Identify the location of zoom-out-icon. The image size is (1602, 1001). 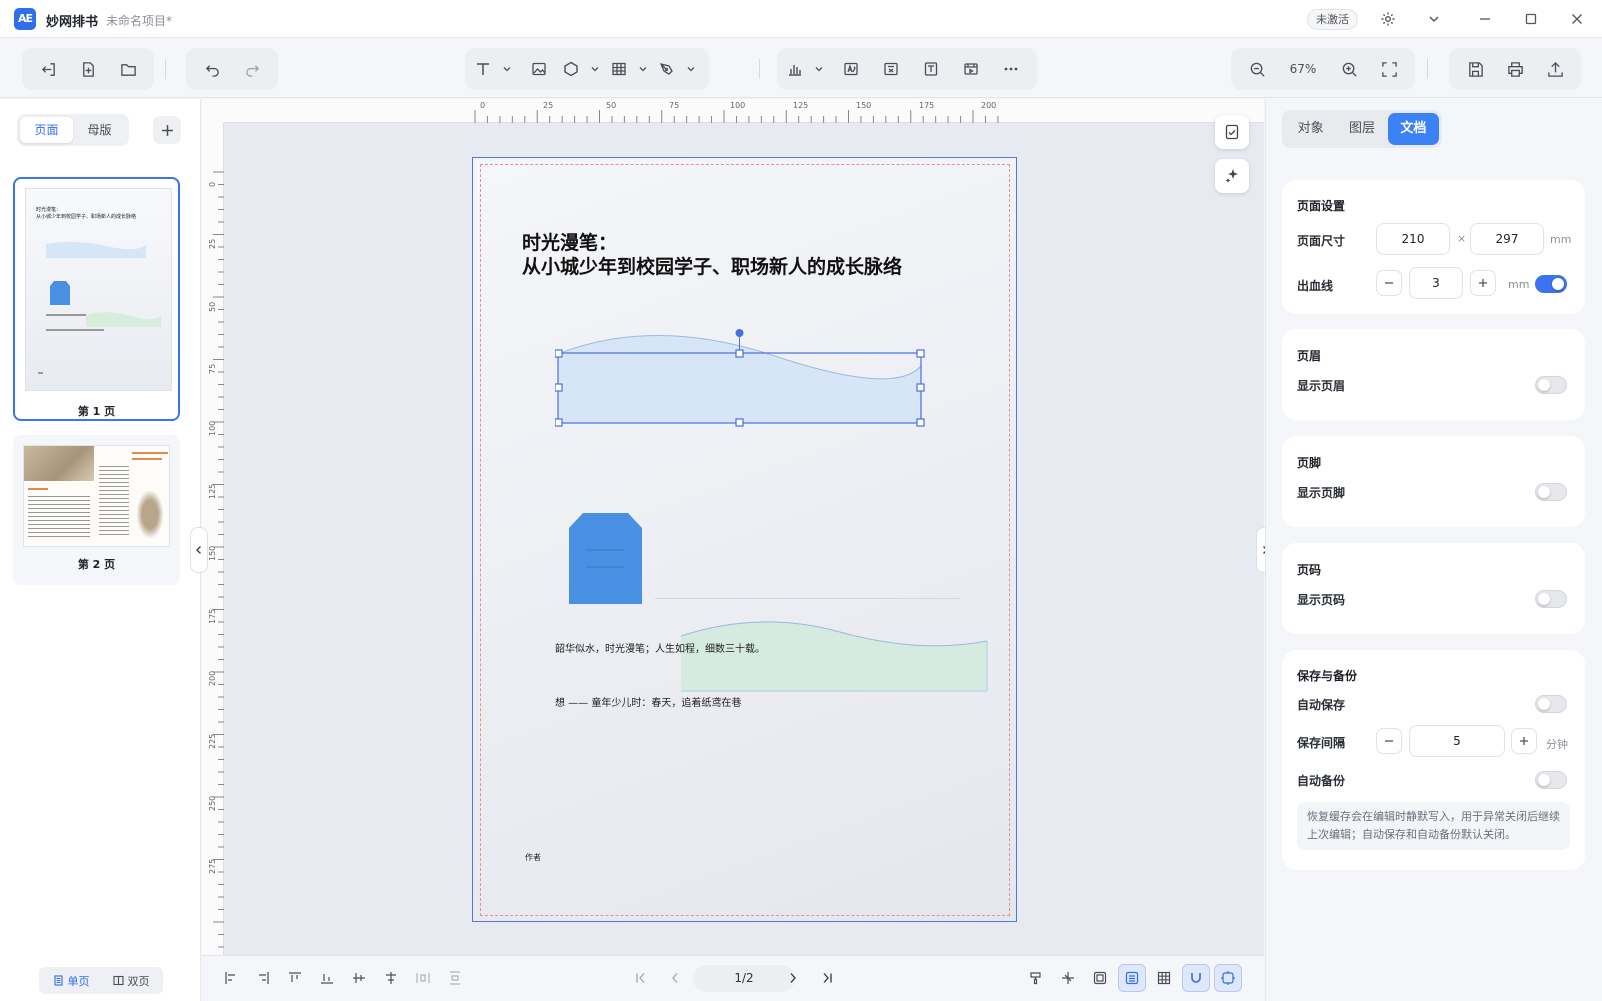
(1257, 69).